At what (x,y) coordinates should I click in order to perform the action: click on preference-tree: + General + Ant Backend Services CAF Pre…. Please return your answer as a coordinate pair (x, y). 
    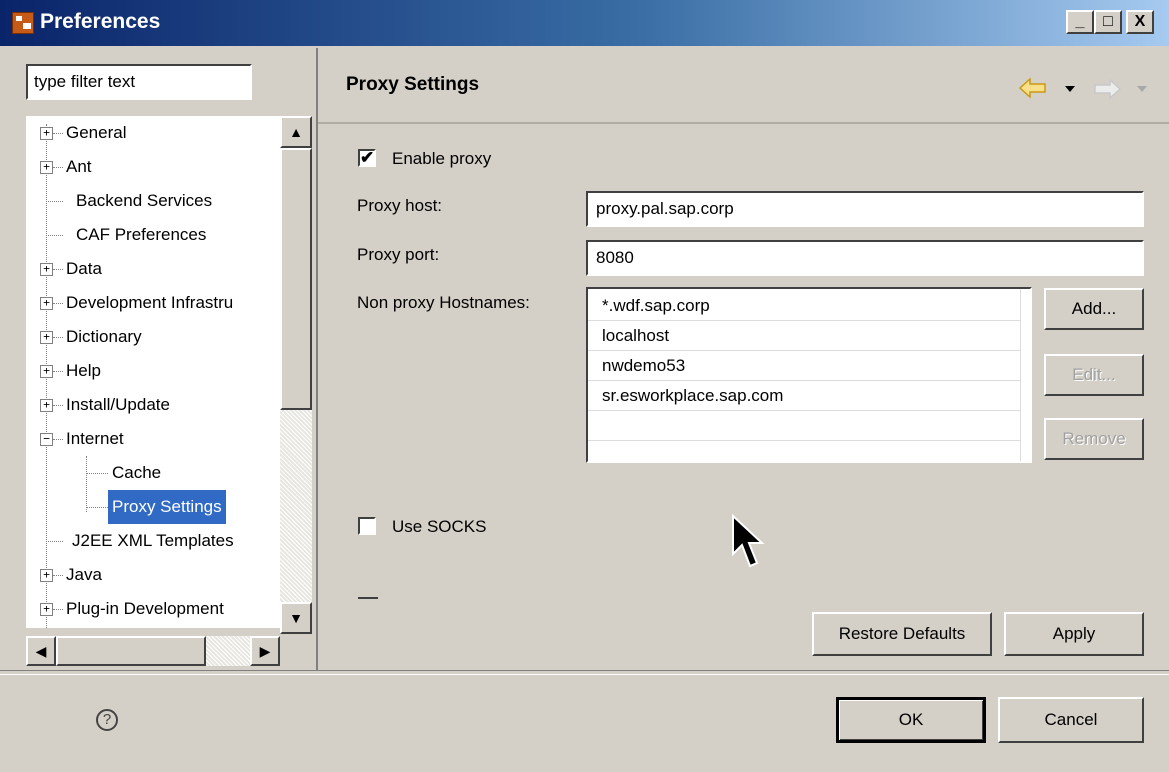
    Looking at the image, I should click on (153, 372).